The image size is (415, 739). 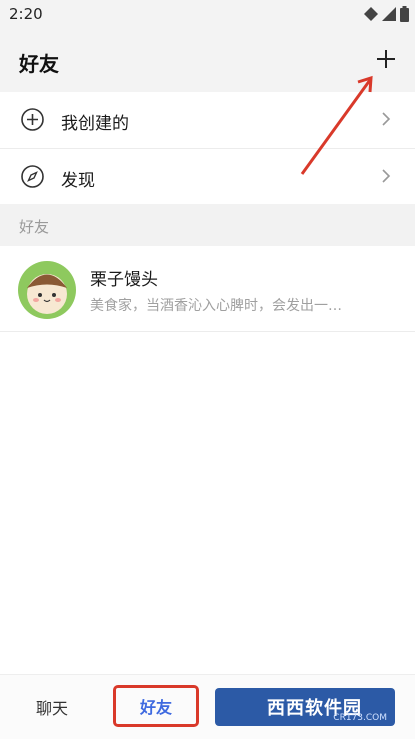 I want to click on watermark-subtext: CR173.COM, so click(x=360, y=718).